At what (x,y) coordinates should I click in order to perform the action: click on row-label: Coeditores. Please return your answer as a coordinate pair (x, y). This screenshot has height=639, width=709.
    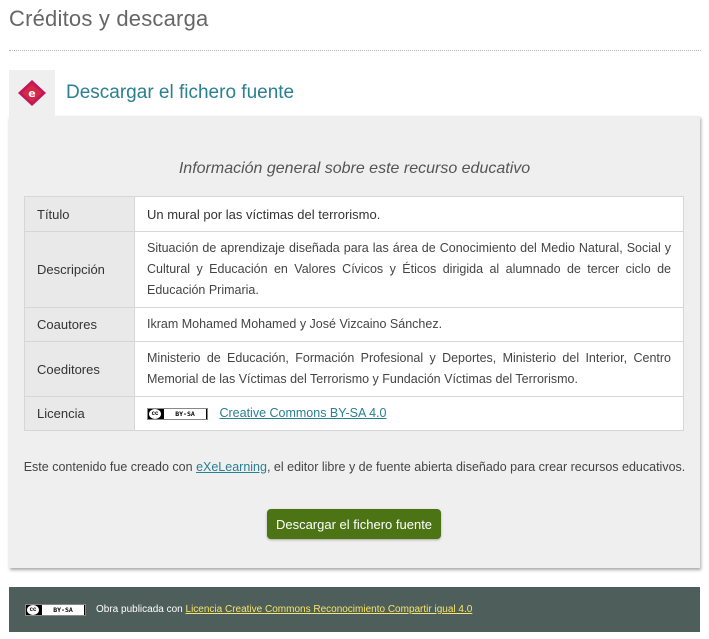
    Looking at the image, I should click on (79, 369).